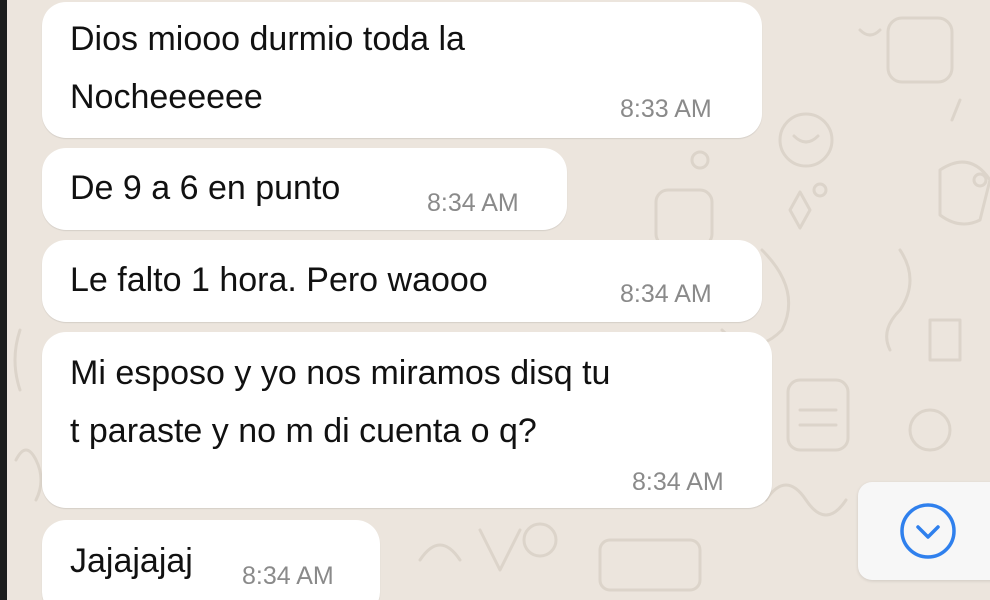 The image size is (990, 600). I want to click on message-text: Dios miooo durmio toda la Nocheeeeee, so click(267, 68).